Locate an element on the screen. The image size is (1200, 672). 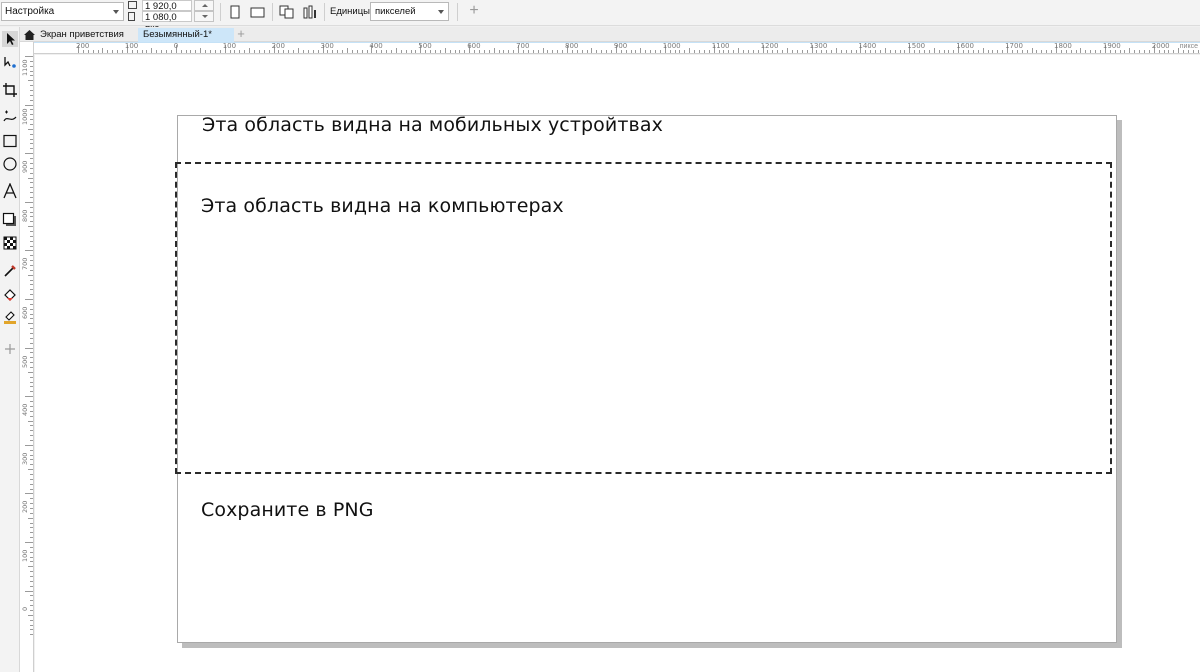
transparency-tool-button is located at coordinates (10, 243).